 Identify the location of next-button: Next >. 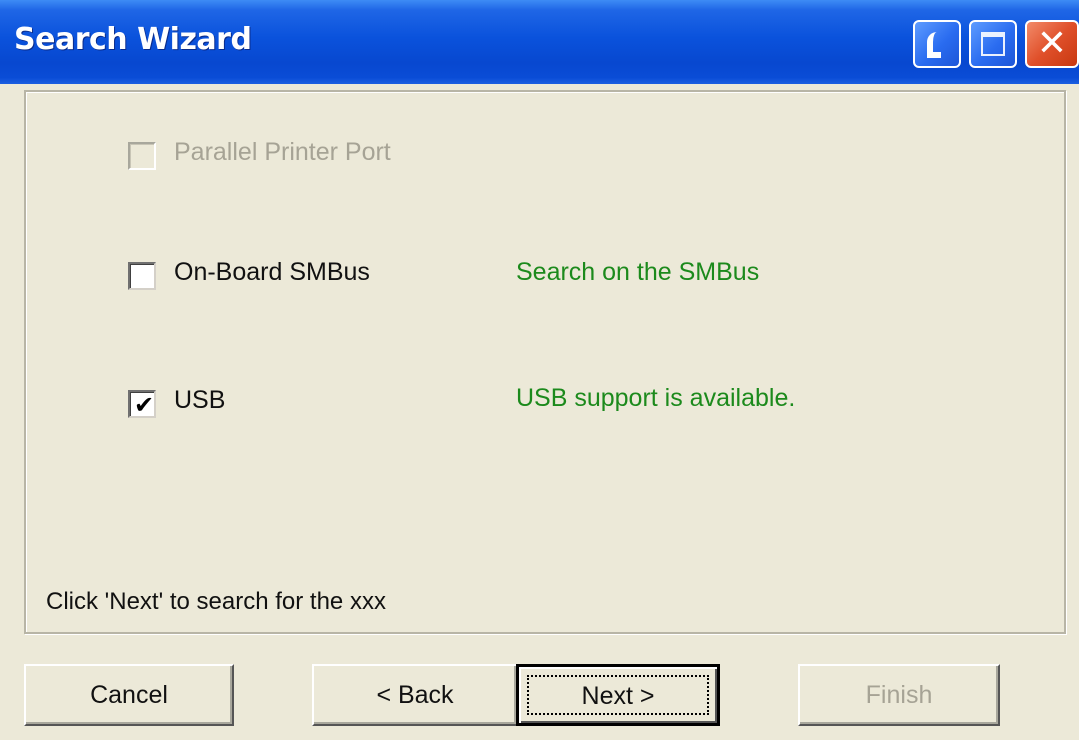
(618, 695).